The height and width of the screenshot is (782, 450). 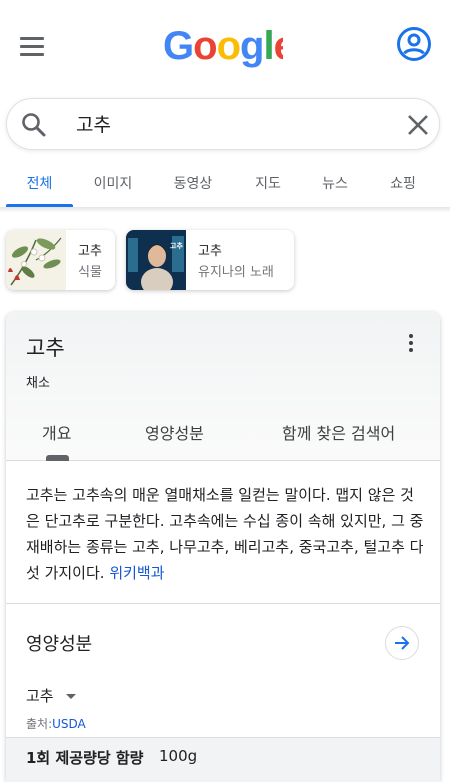 I want to click on more-vert-icon, so click(x=411, y=344).